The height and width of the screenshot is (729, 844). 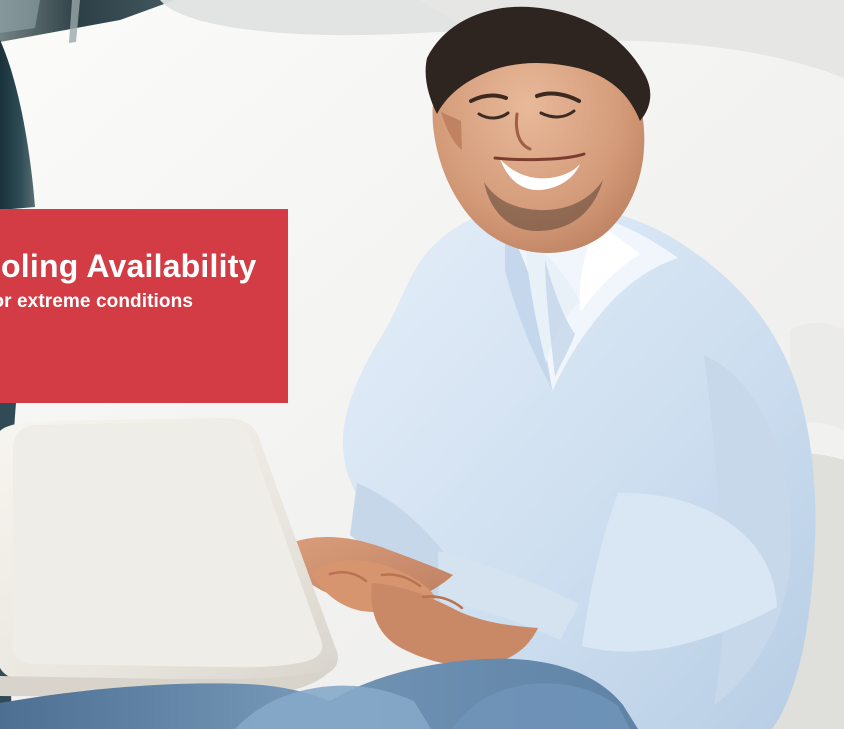 What do you see at coordinates (128, 266) in the screenshot?
I see `hero-title: Cooling Availability` at bounding box center [128, 266].